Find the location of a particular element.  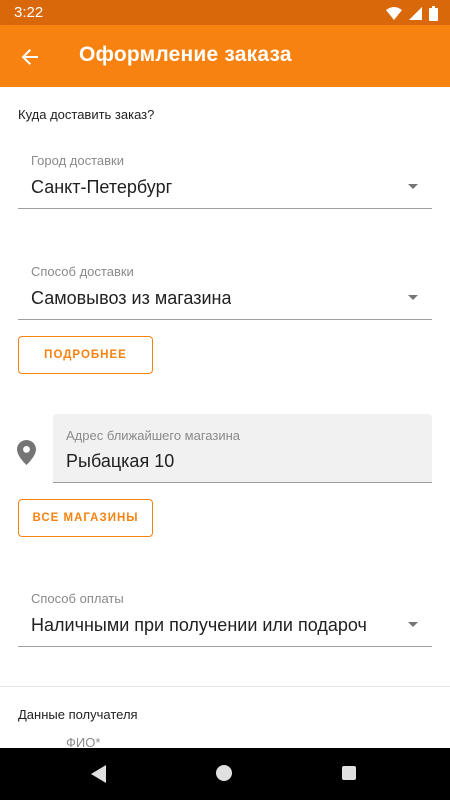

shop-address-field: Адрес ближайшего магазина Рыбацкая 10 is located at coordinates (242, 448).